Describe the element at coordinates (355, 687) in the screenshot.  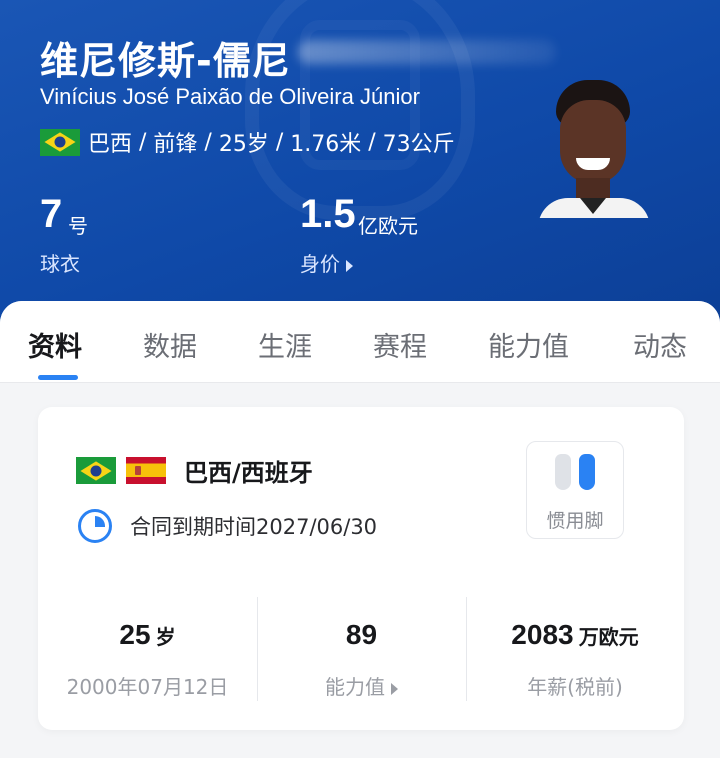
I see `rating-label: 能力值` at that location.